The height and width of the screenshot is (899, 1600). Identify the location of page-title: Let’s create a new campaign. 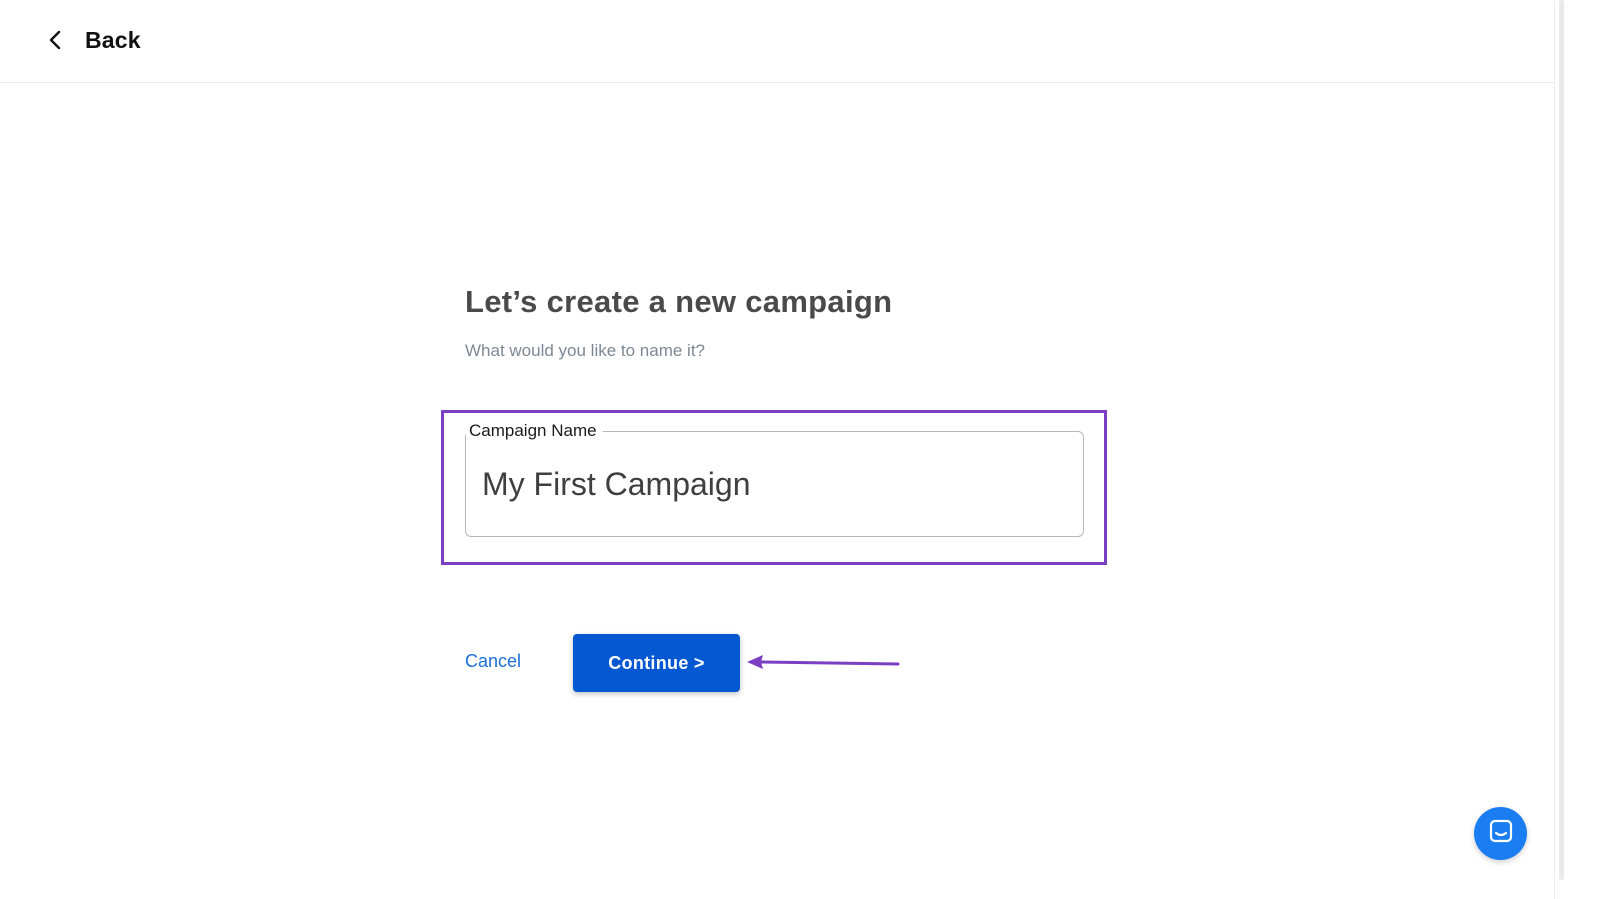
(679, 301).